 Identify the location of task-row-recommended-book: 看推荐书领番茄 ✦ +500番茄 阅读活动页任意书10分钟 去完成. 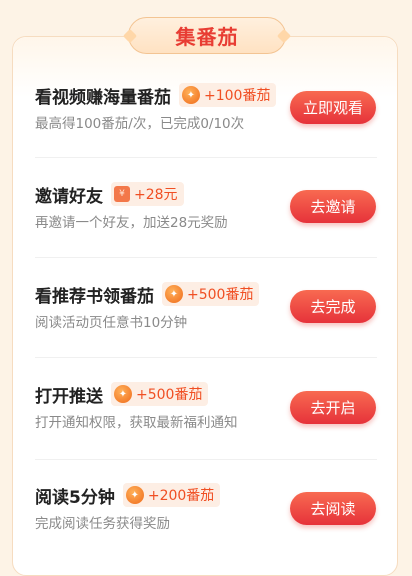
(205, 306).